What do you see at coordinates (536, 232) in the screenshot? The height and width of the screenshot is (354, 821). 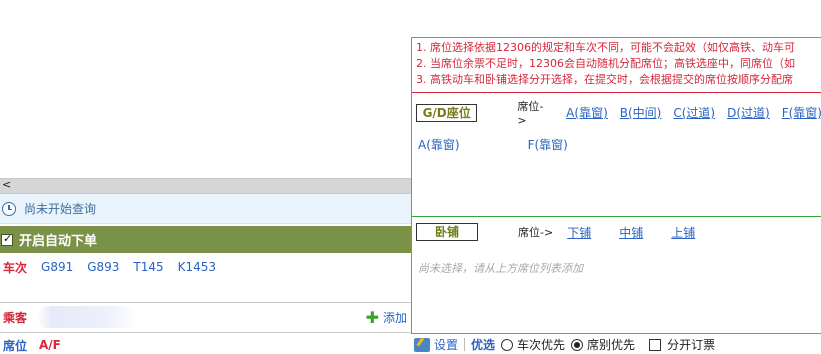 I see `sleeper-head-label: 席位->` at bounding box center [536, 232].